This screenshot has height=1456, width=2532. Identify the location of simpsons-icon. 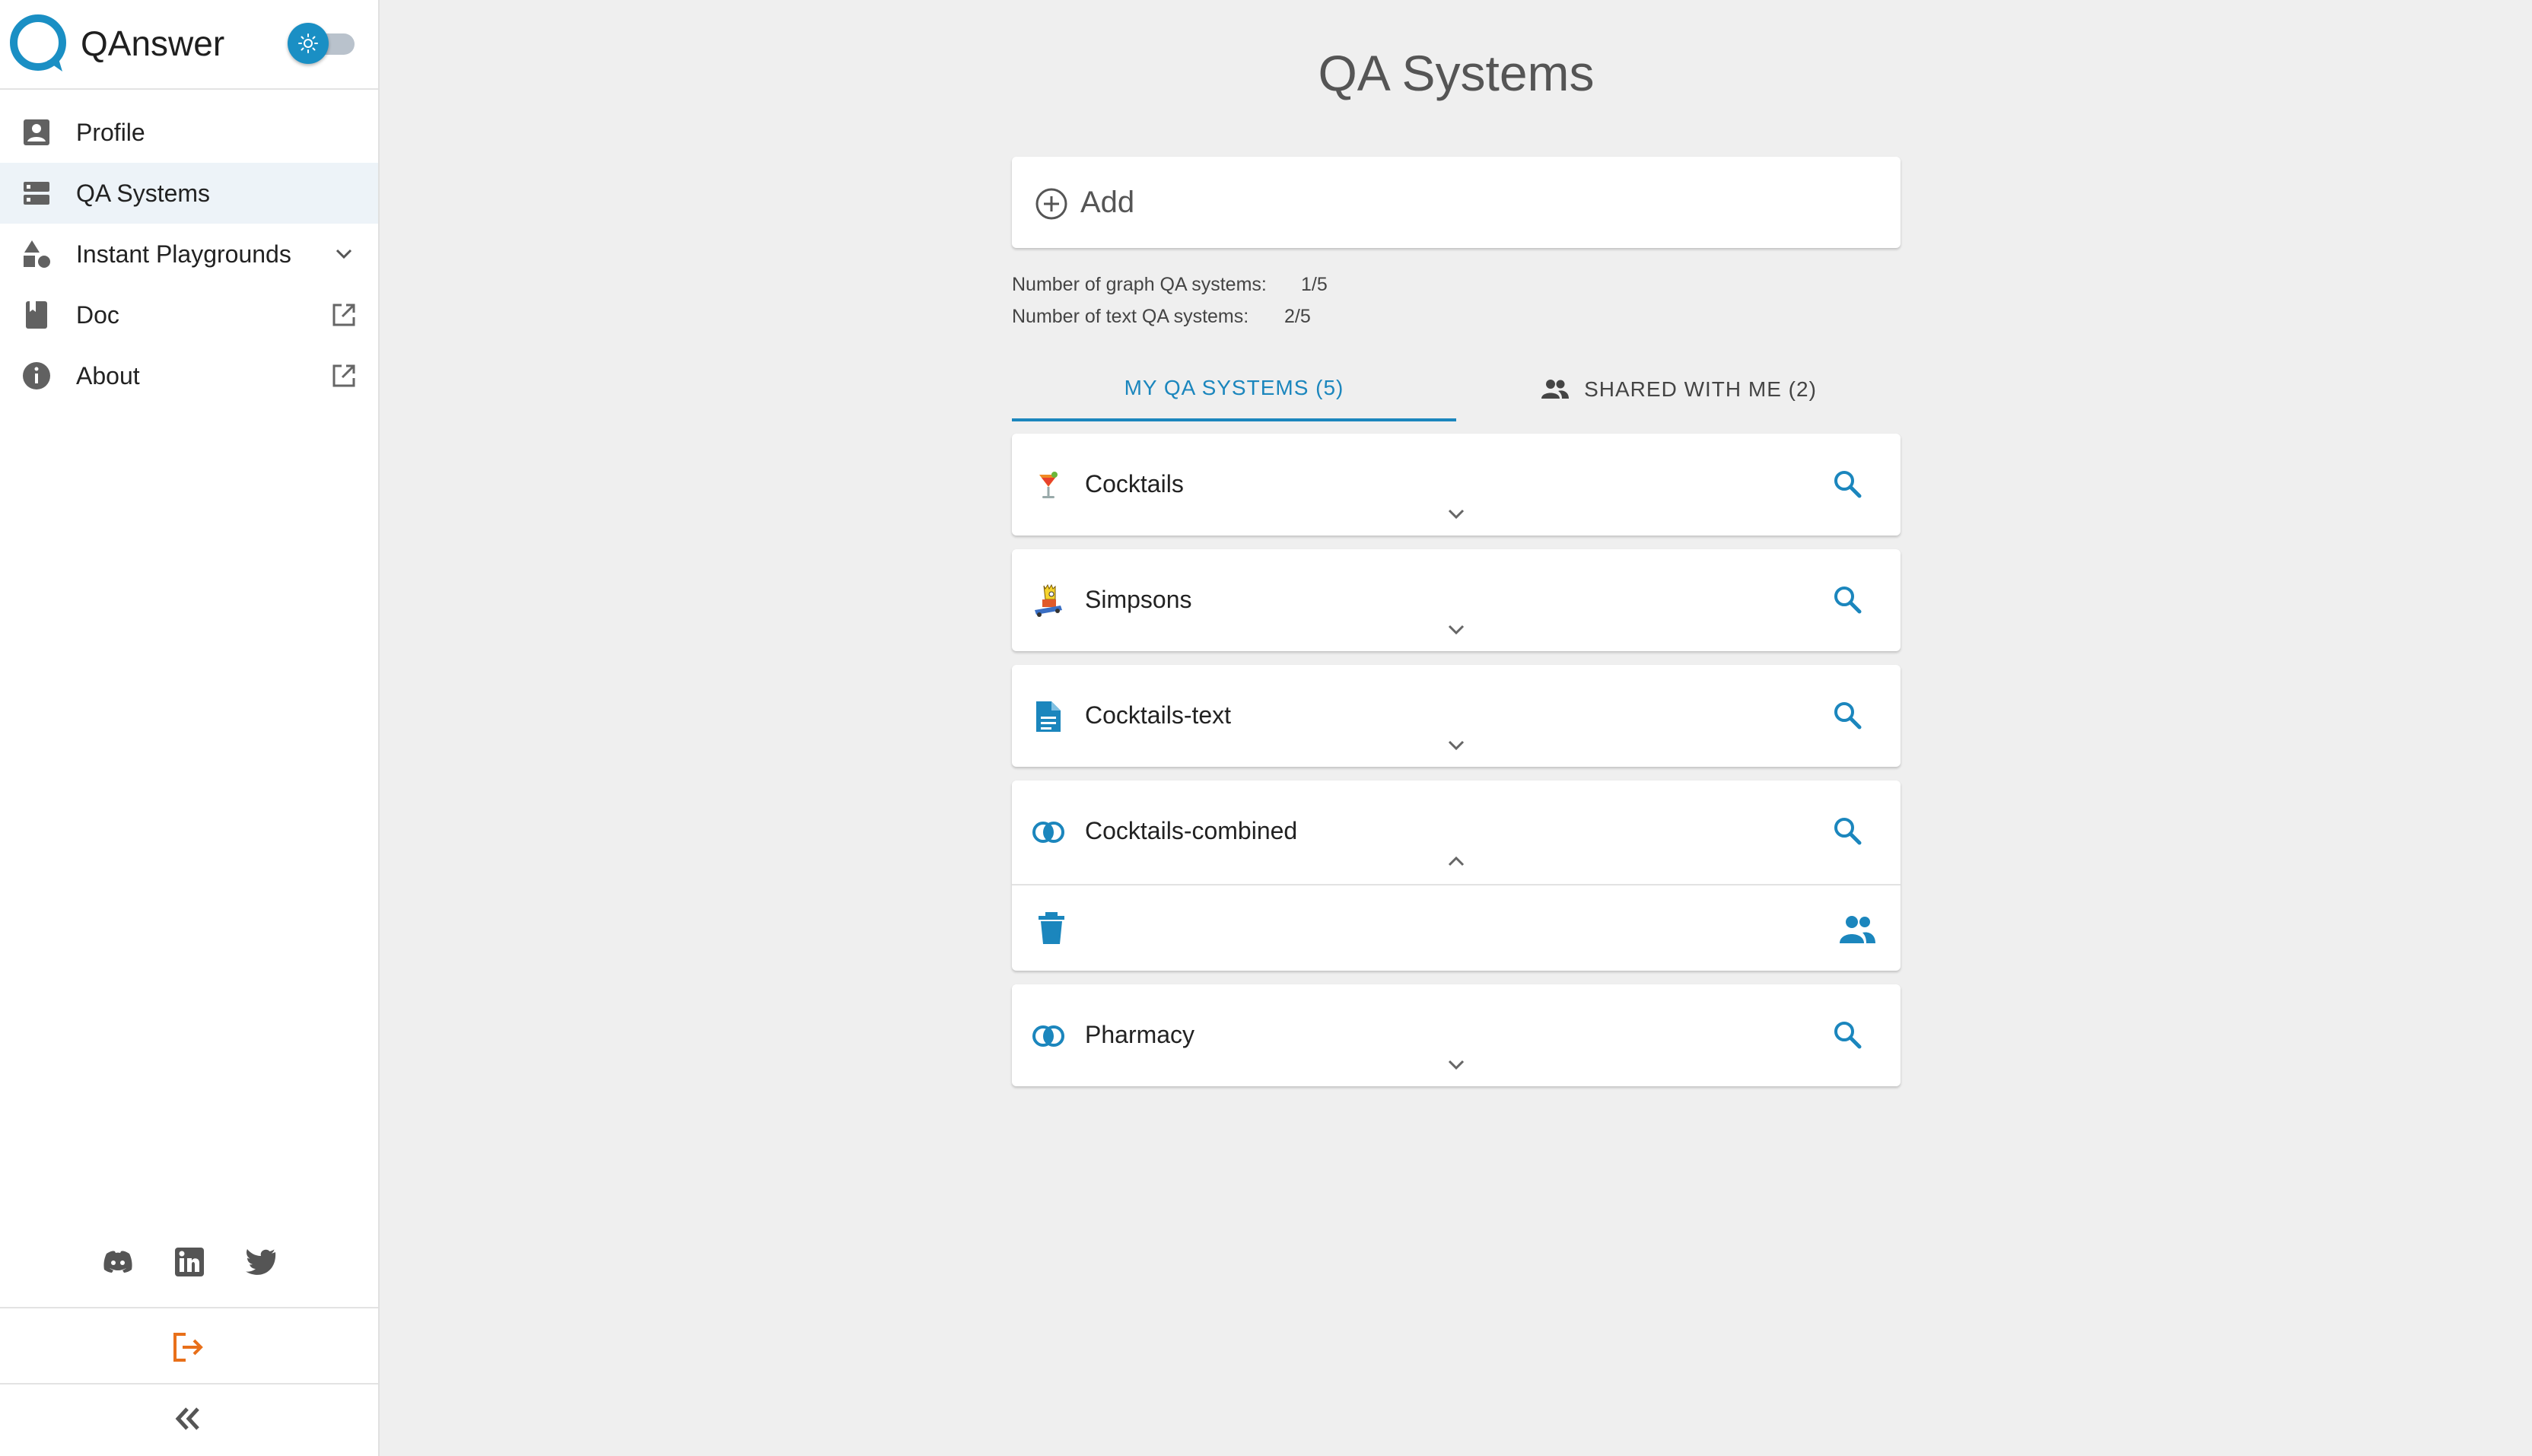
(1048, 600).